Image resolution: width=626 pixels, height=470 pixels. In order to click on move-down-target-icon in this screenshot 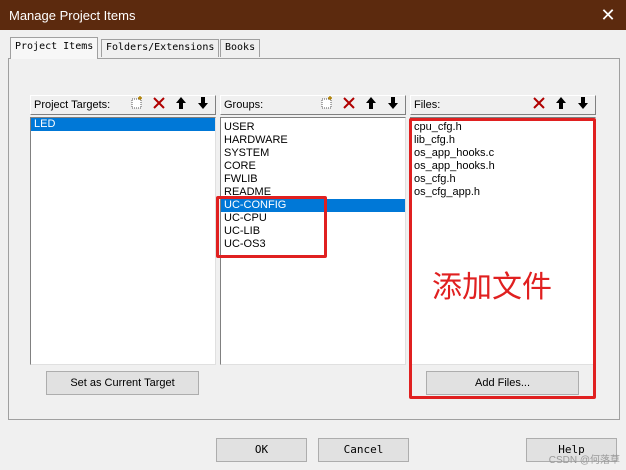, I will do `click(203, 105)`.